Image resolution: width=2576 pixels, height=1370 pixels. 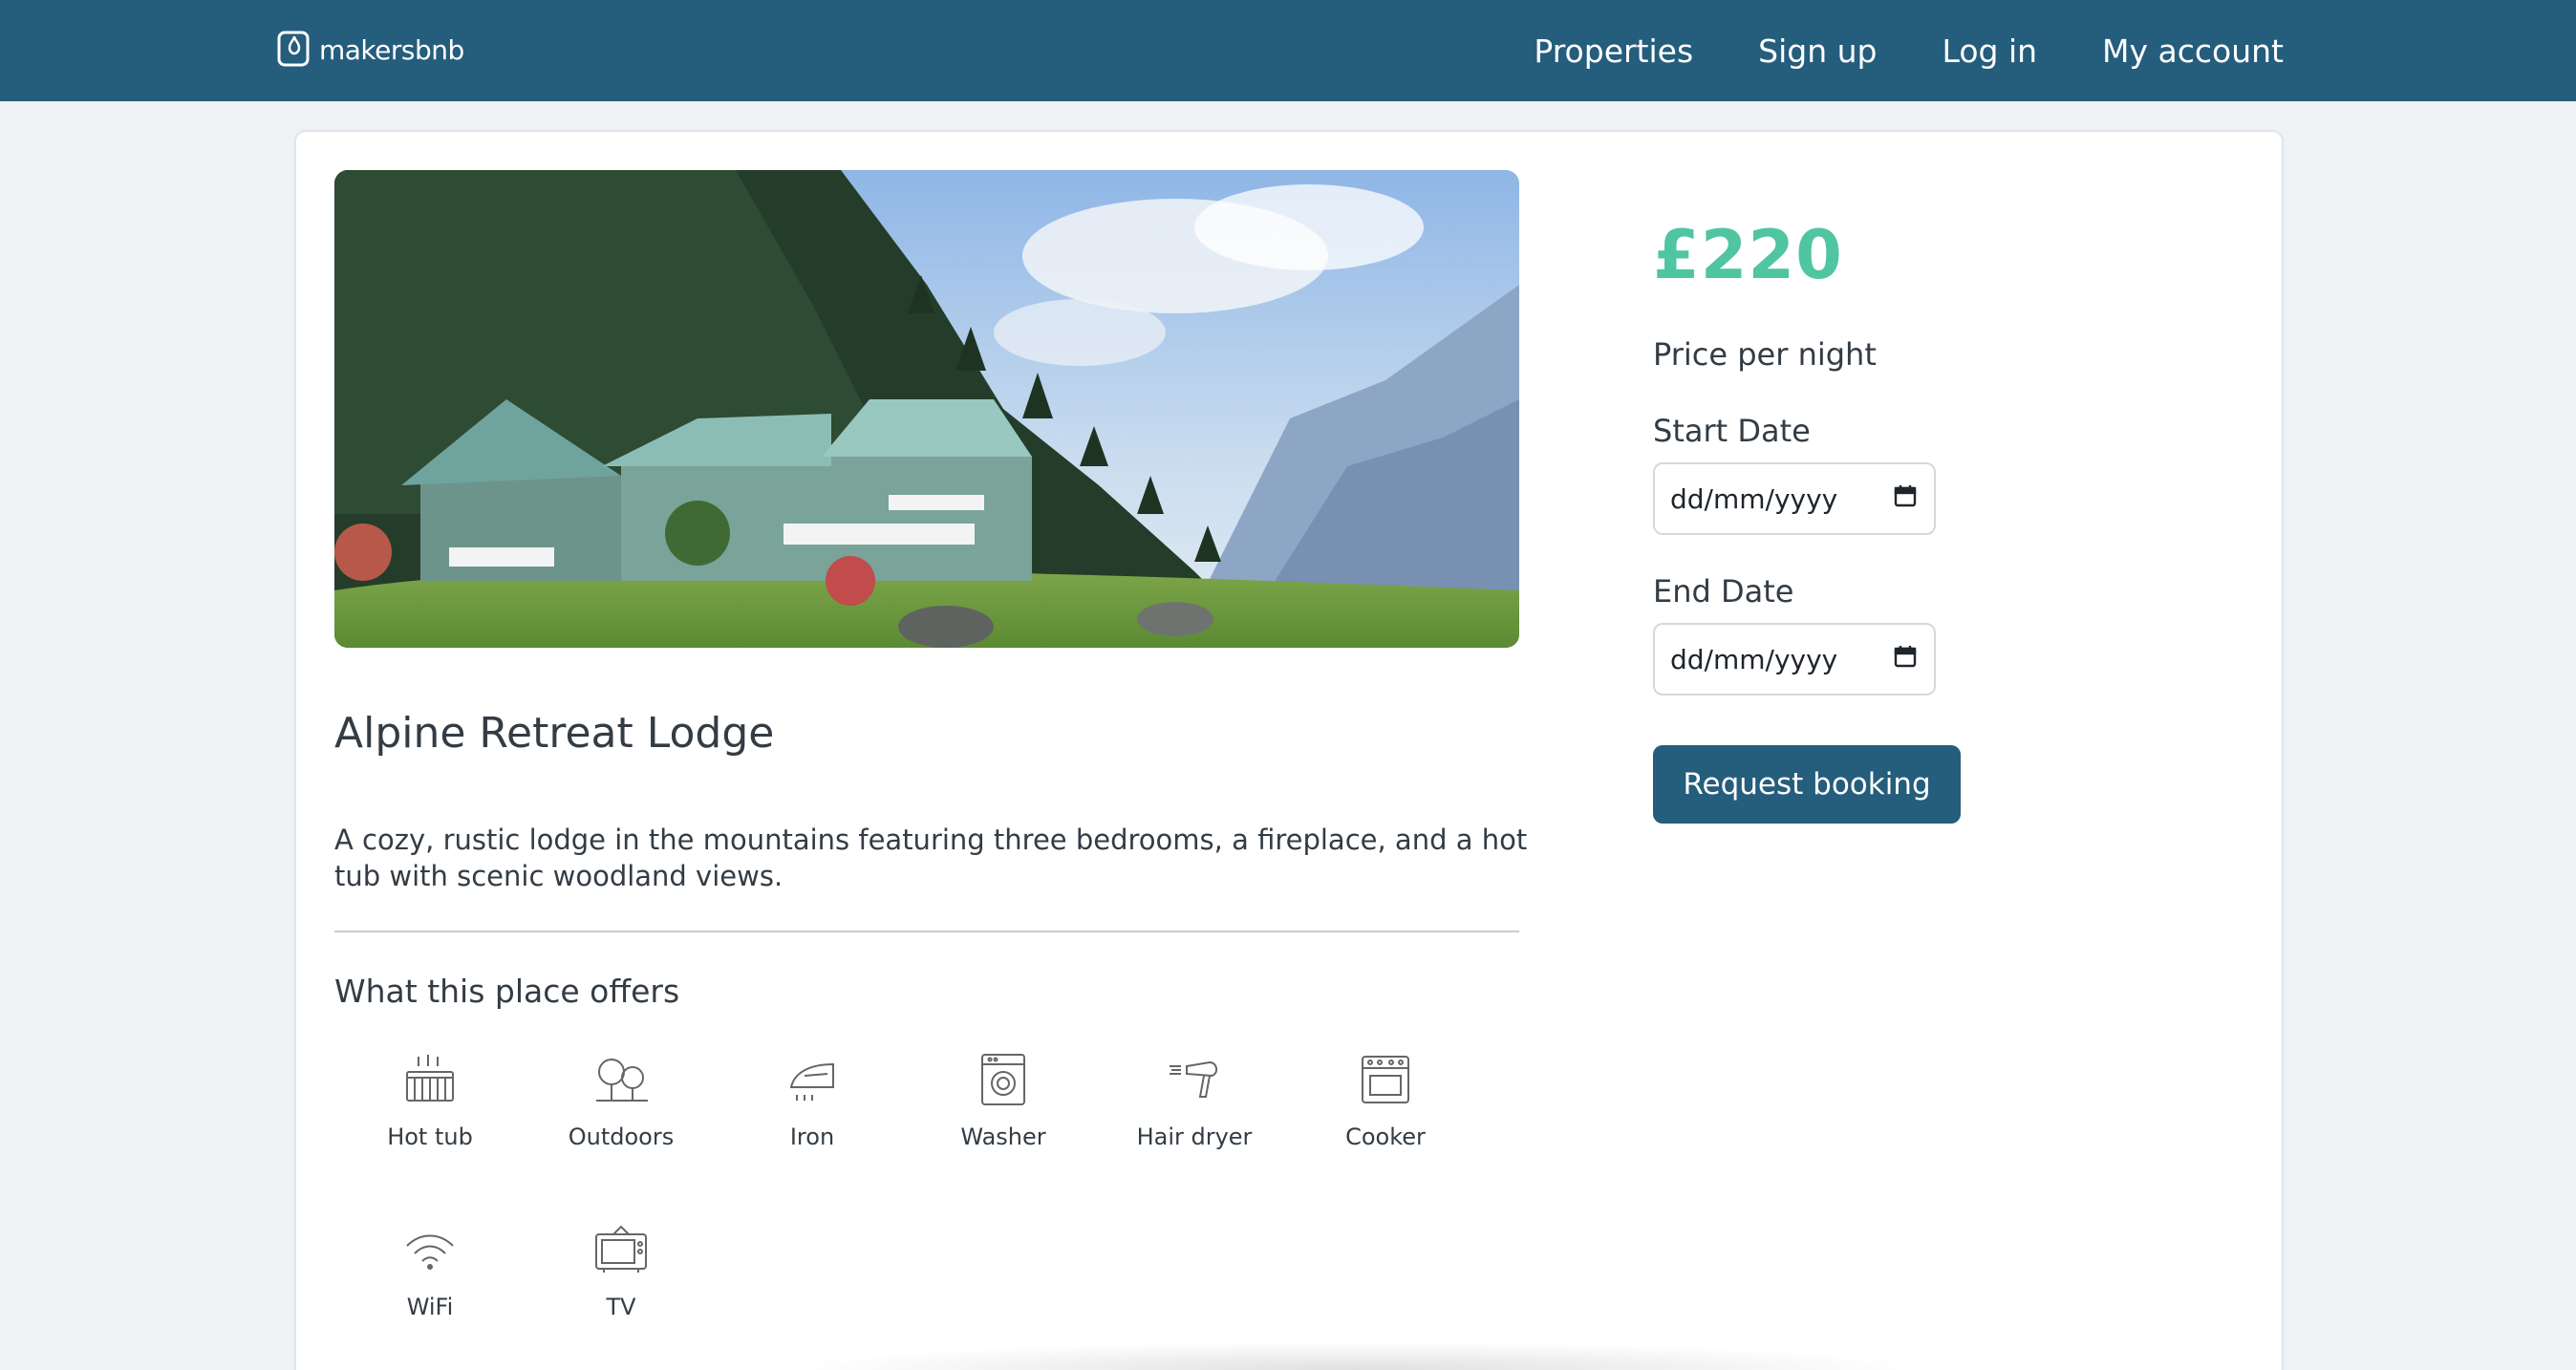 I want to click on washer-icon, so click(x=1003, y=1079).